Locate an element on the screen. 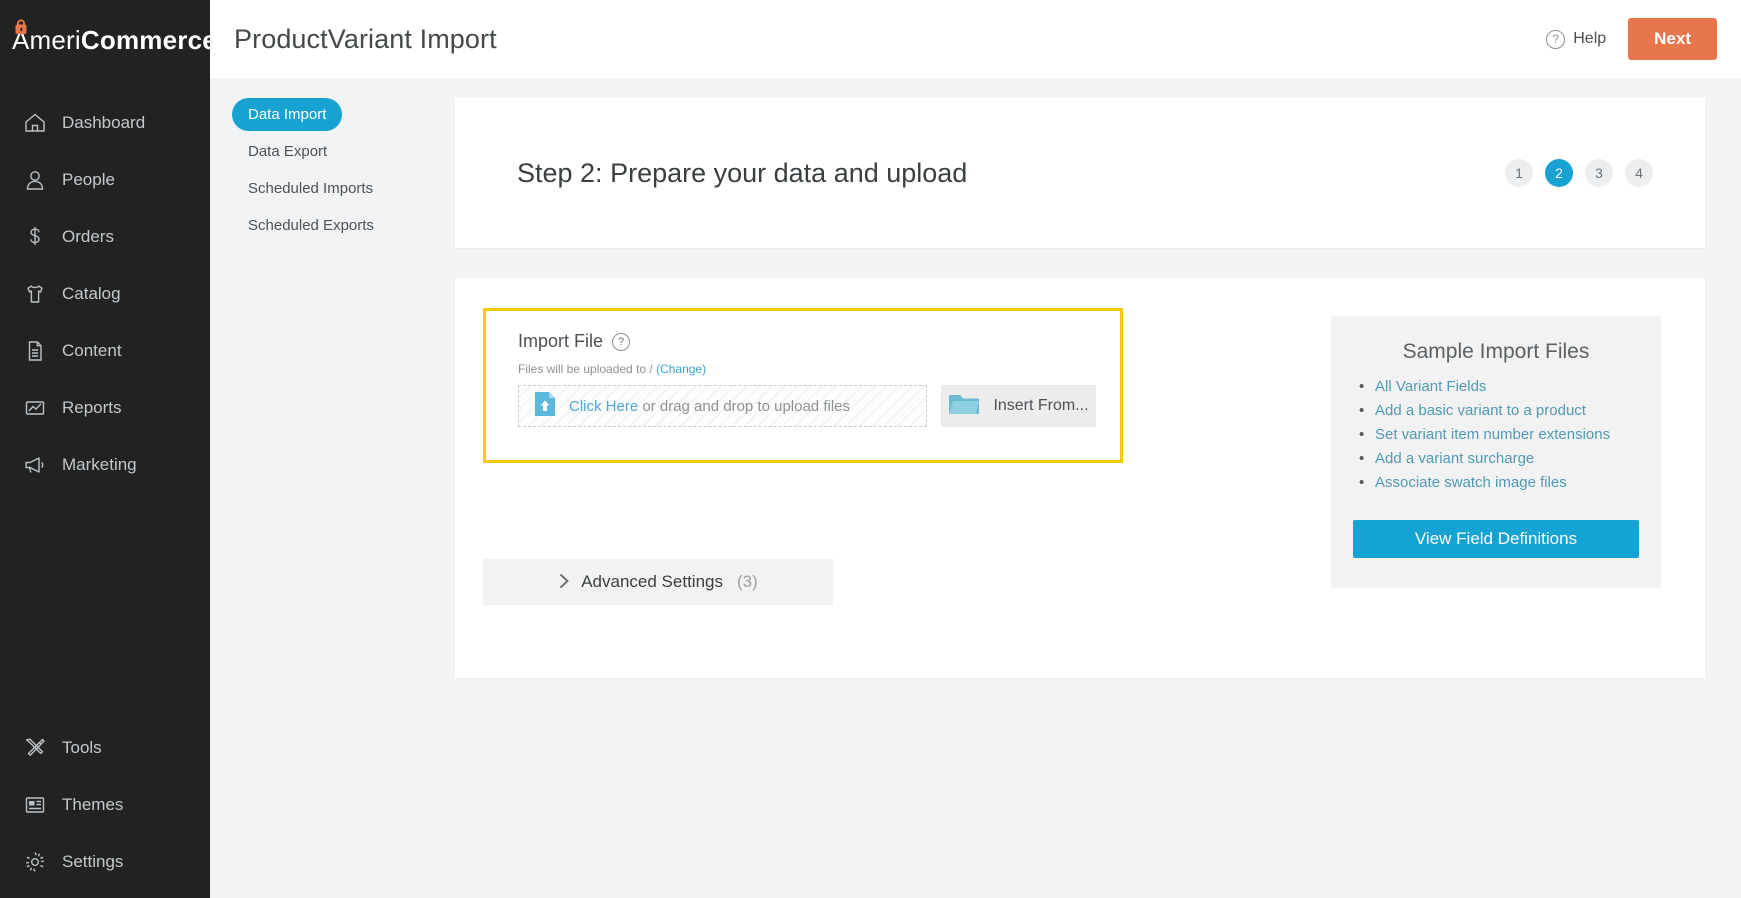 Image resolution: width=1741 pixels, height=898 pixels. sidebar-item-themes: Themes is located at coordinates (105, 804).